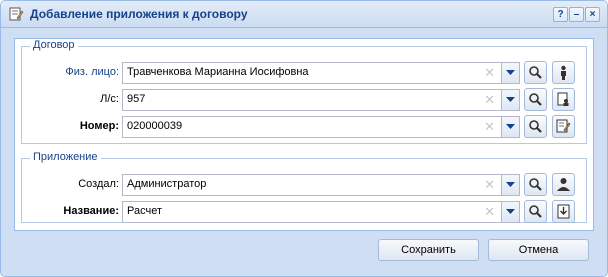 The width and height of the screenshot is (608, 277). I want to click on save-button: Сохранить, so click(428, 250).